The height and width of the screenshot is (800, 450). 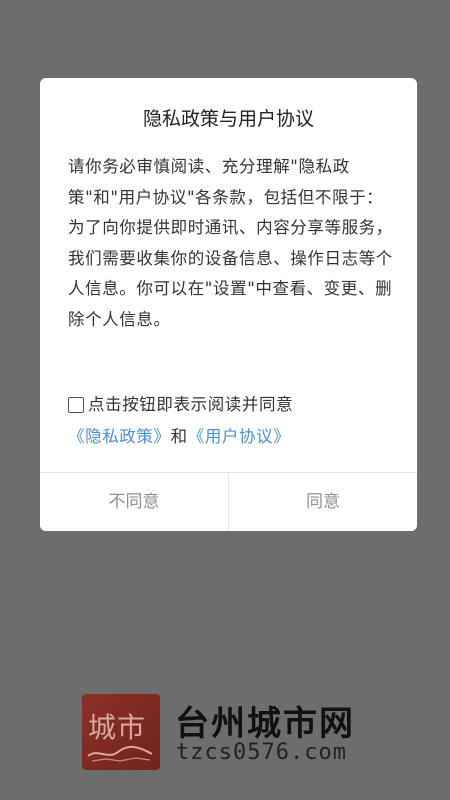 What do you see at coordinates (76, 405) in the screenshot?
I see `consent-checkbox` at bounding box center [76, 405].